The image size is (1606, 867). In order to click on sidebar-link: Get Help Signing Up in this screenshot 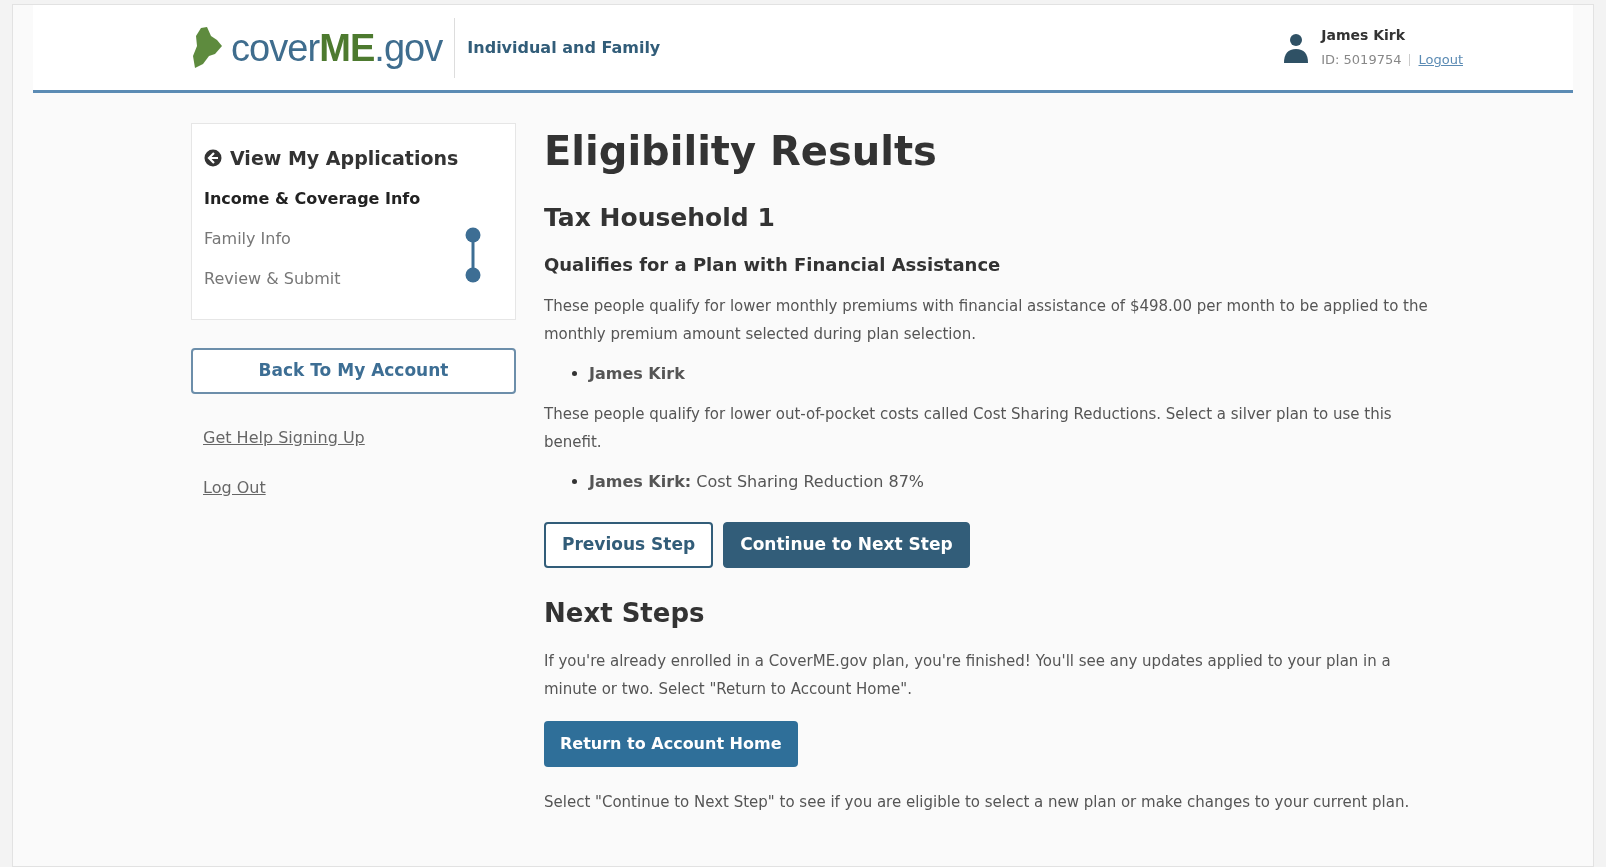, I will do `click(284, 437)`.